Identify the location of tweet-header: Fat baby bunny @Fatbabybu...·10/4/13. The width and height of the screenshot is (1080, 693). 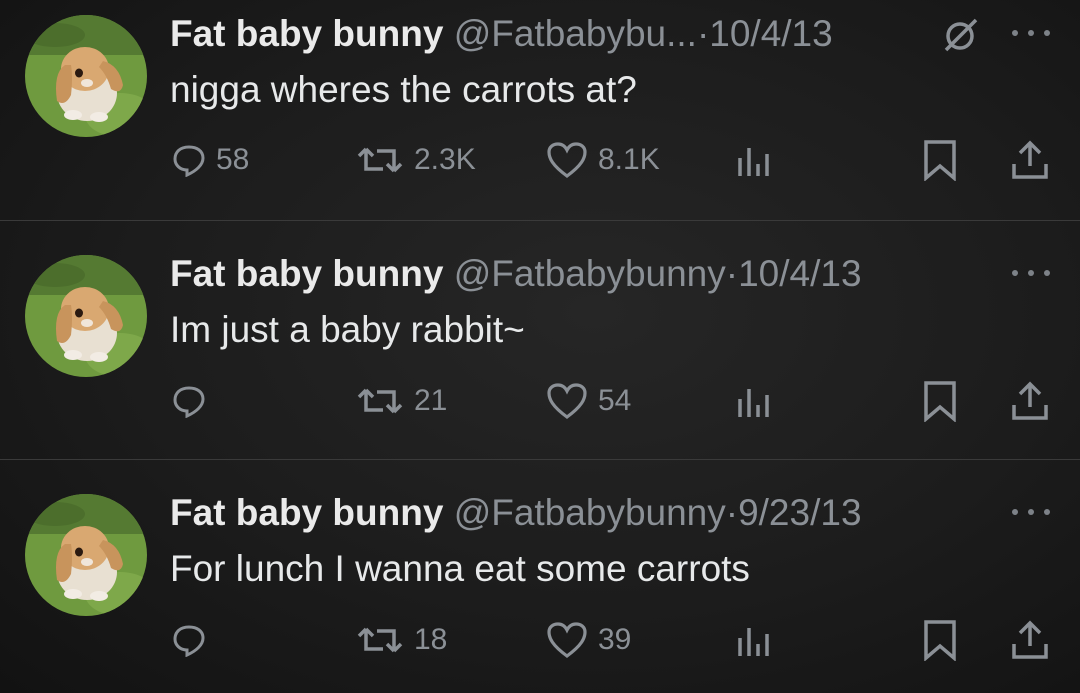
(501, 34).